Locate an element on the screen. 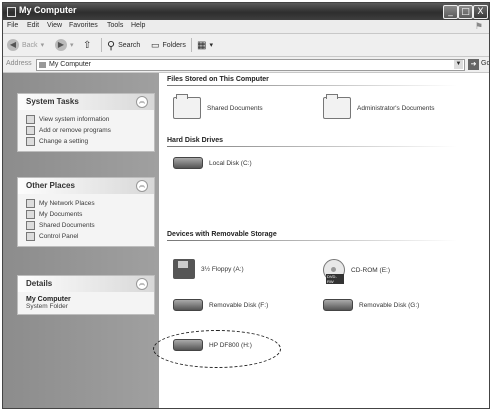 The image size is (492, 411). other-places-header: Other Places ︽ is located at coordinates (86, 186).